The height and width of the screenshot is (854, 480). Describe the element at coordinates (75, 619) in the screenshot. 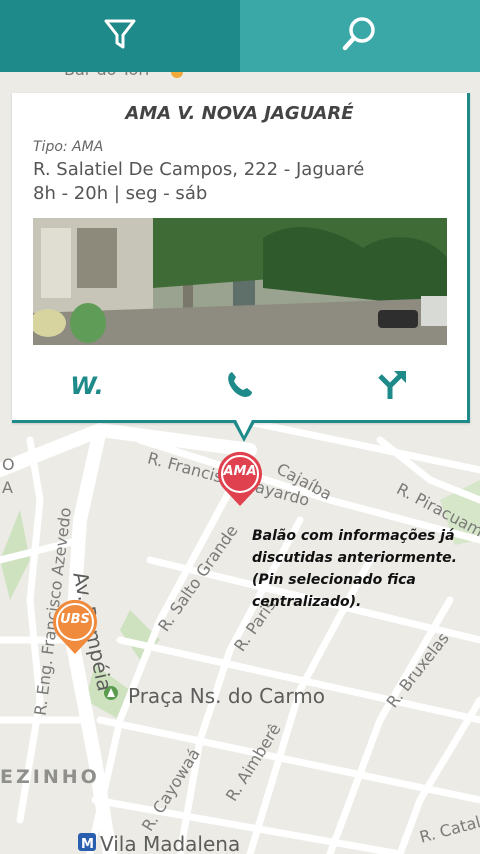

I see `pin-ubs-label: UBS` at that location.